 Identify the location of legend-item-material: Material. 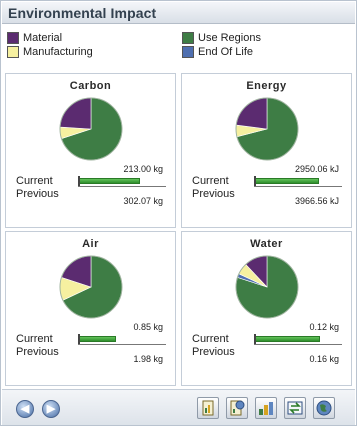
(34, 38).